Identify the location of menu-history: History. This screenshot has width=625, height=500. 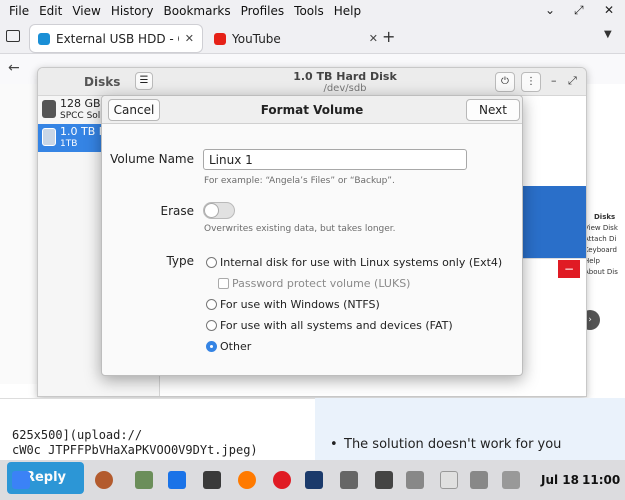
(132, 11).